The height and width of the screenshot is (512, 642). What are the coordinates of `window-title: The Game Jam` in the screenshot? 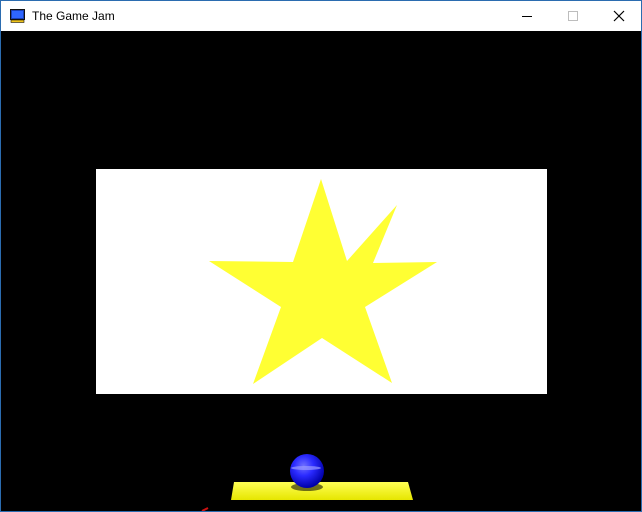 It's located at (73, 16).